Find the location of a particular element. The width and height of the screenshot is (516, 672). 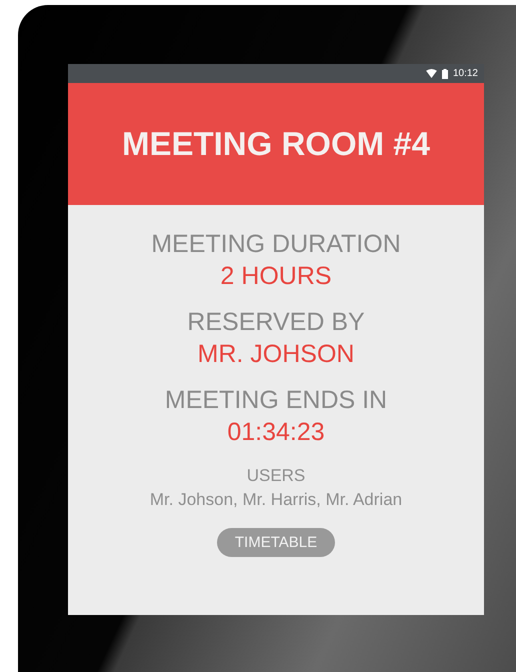

detail-label: MEETING ENDS IN is located at coordinates (276, 400).